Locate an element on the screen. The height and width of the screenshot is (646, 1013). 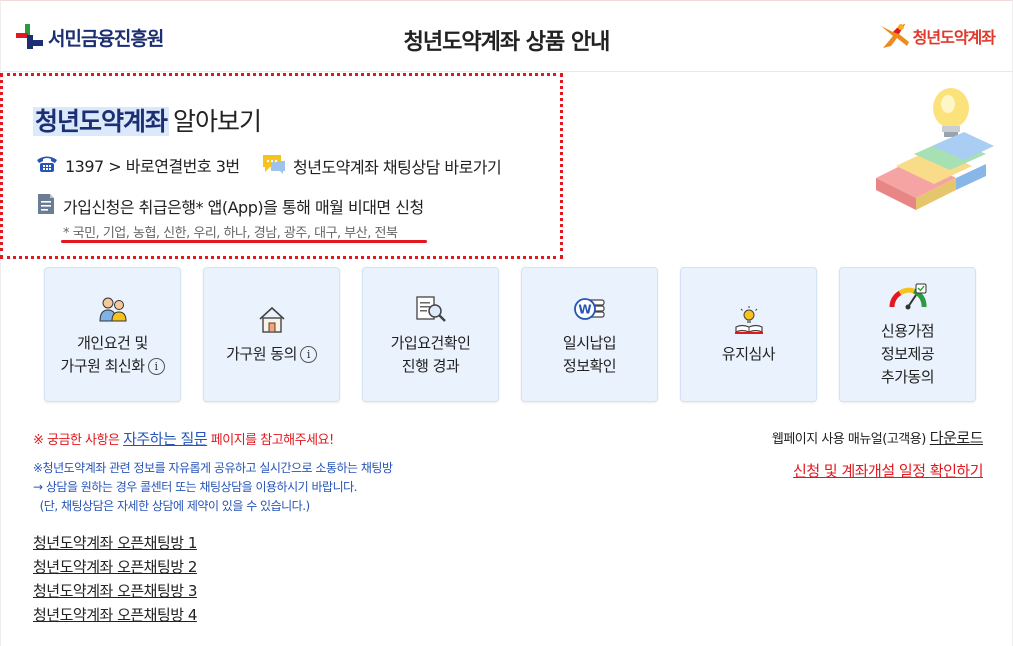
header: 서민금융진흥원 청년도약계좌 상품 안내 청년도약계좌 is located at coordinates (506, 36).